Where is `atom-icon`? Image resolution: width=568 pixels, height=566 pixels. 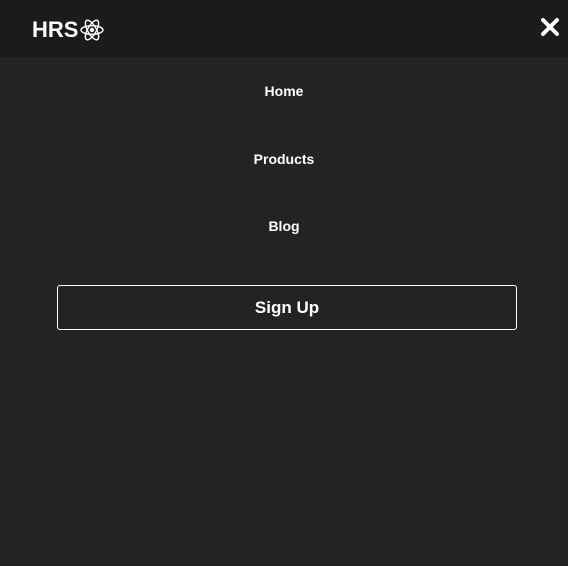
atom-icon is located at coordinates (92, 30).